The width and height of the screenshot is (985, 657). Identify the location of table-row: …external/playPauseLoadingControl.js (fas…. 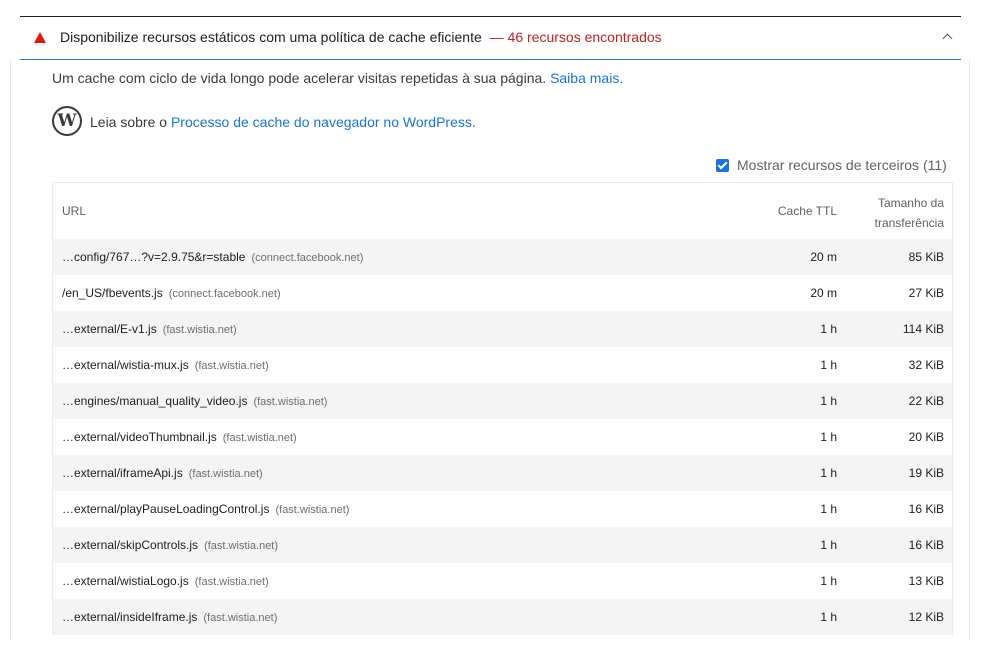
(502, 509).